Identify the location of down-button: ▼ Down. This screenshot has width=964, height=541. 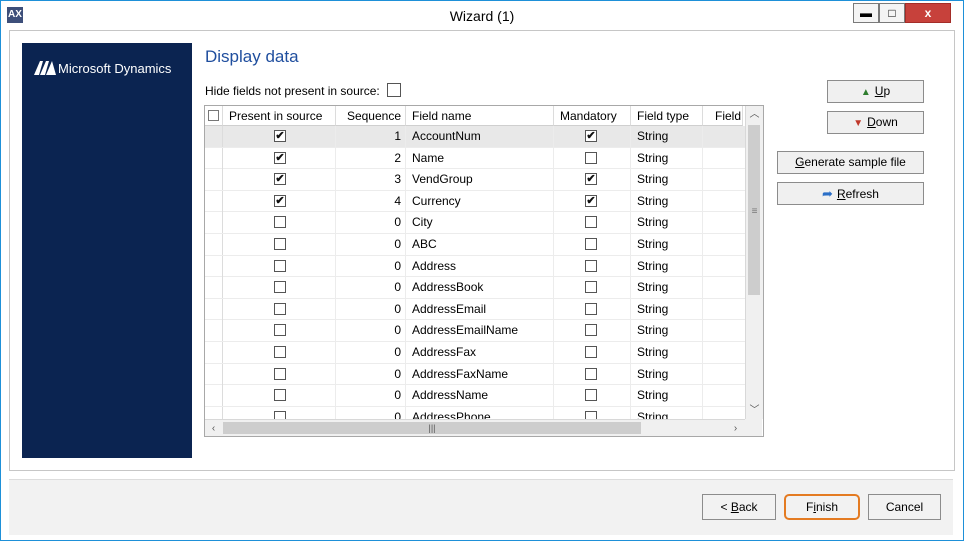
(875, 122).